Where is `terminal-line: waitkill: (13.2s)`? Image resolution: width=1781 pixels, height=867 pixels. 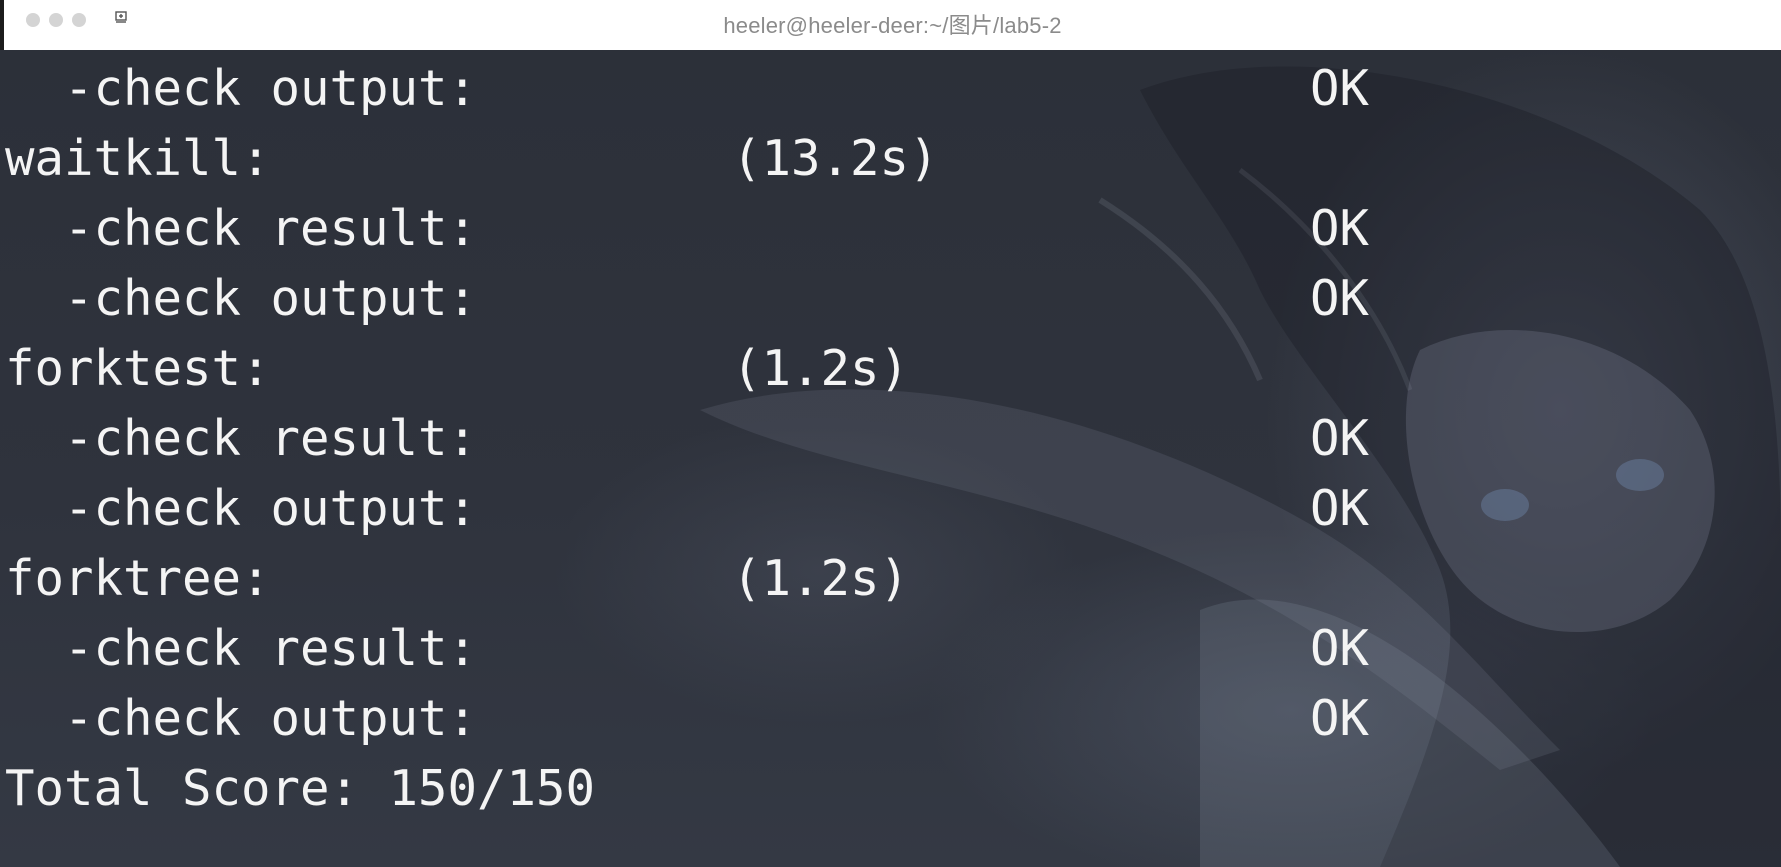
terminal-line: waitkill: (13.2s) is located at coordinates (472, 159).